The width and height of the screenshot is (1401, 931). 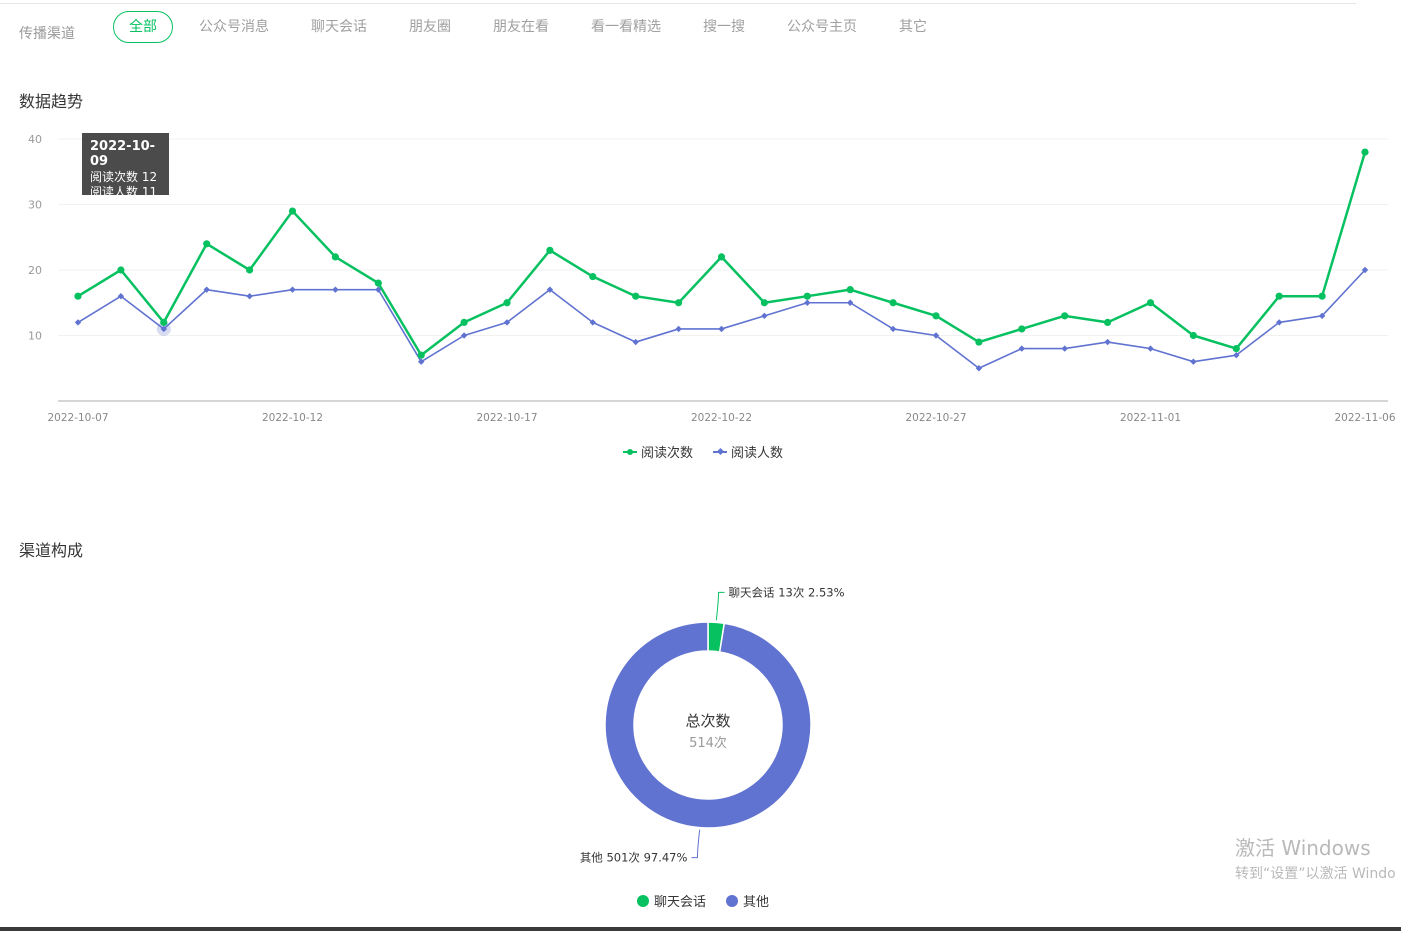 I want to click on donut-label-0: 聊天会话 13次 2.53%, so click(x=787, y=592).